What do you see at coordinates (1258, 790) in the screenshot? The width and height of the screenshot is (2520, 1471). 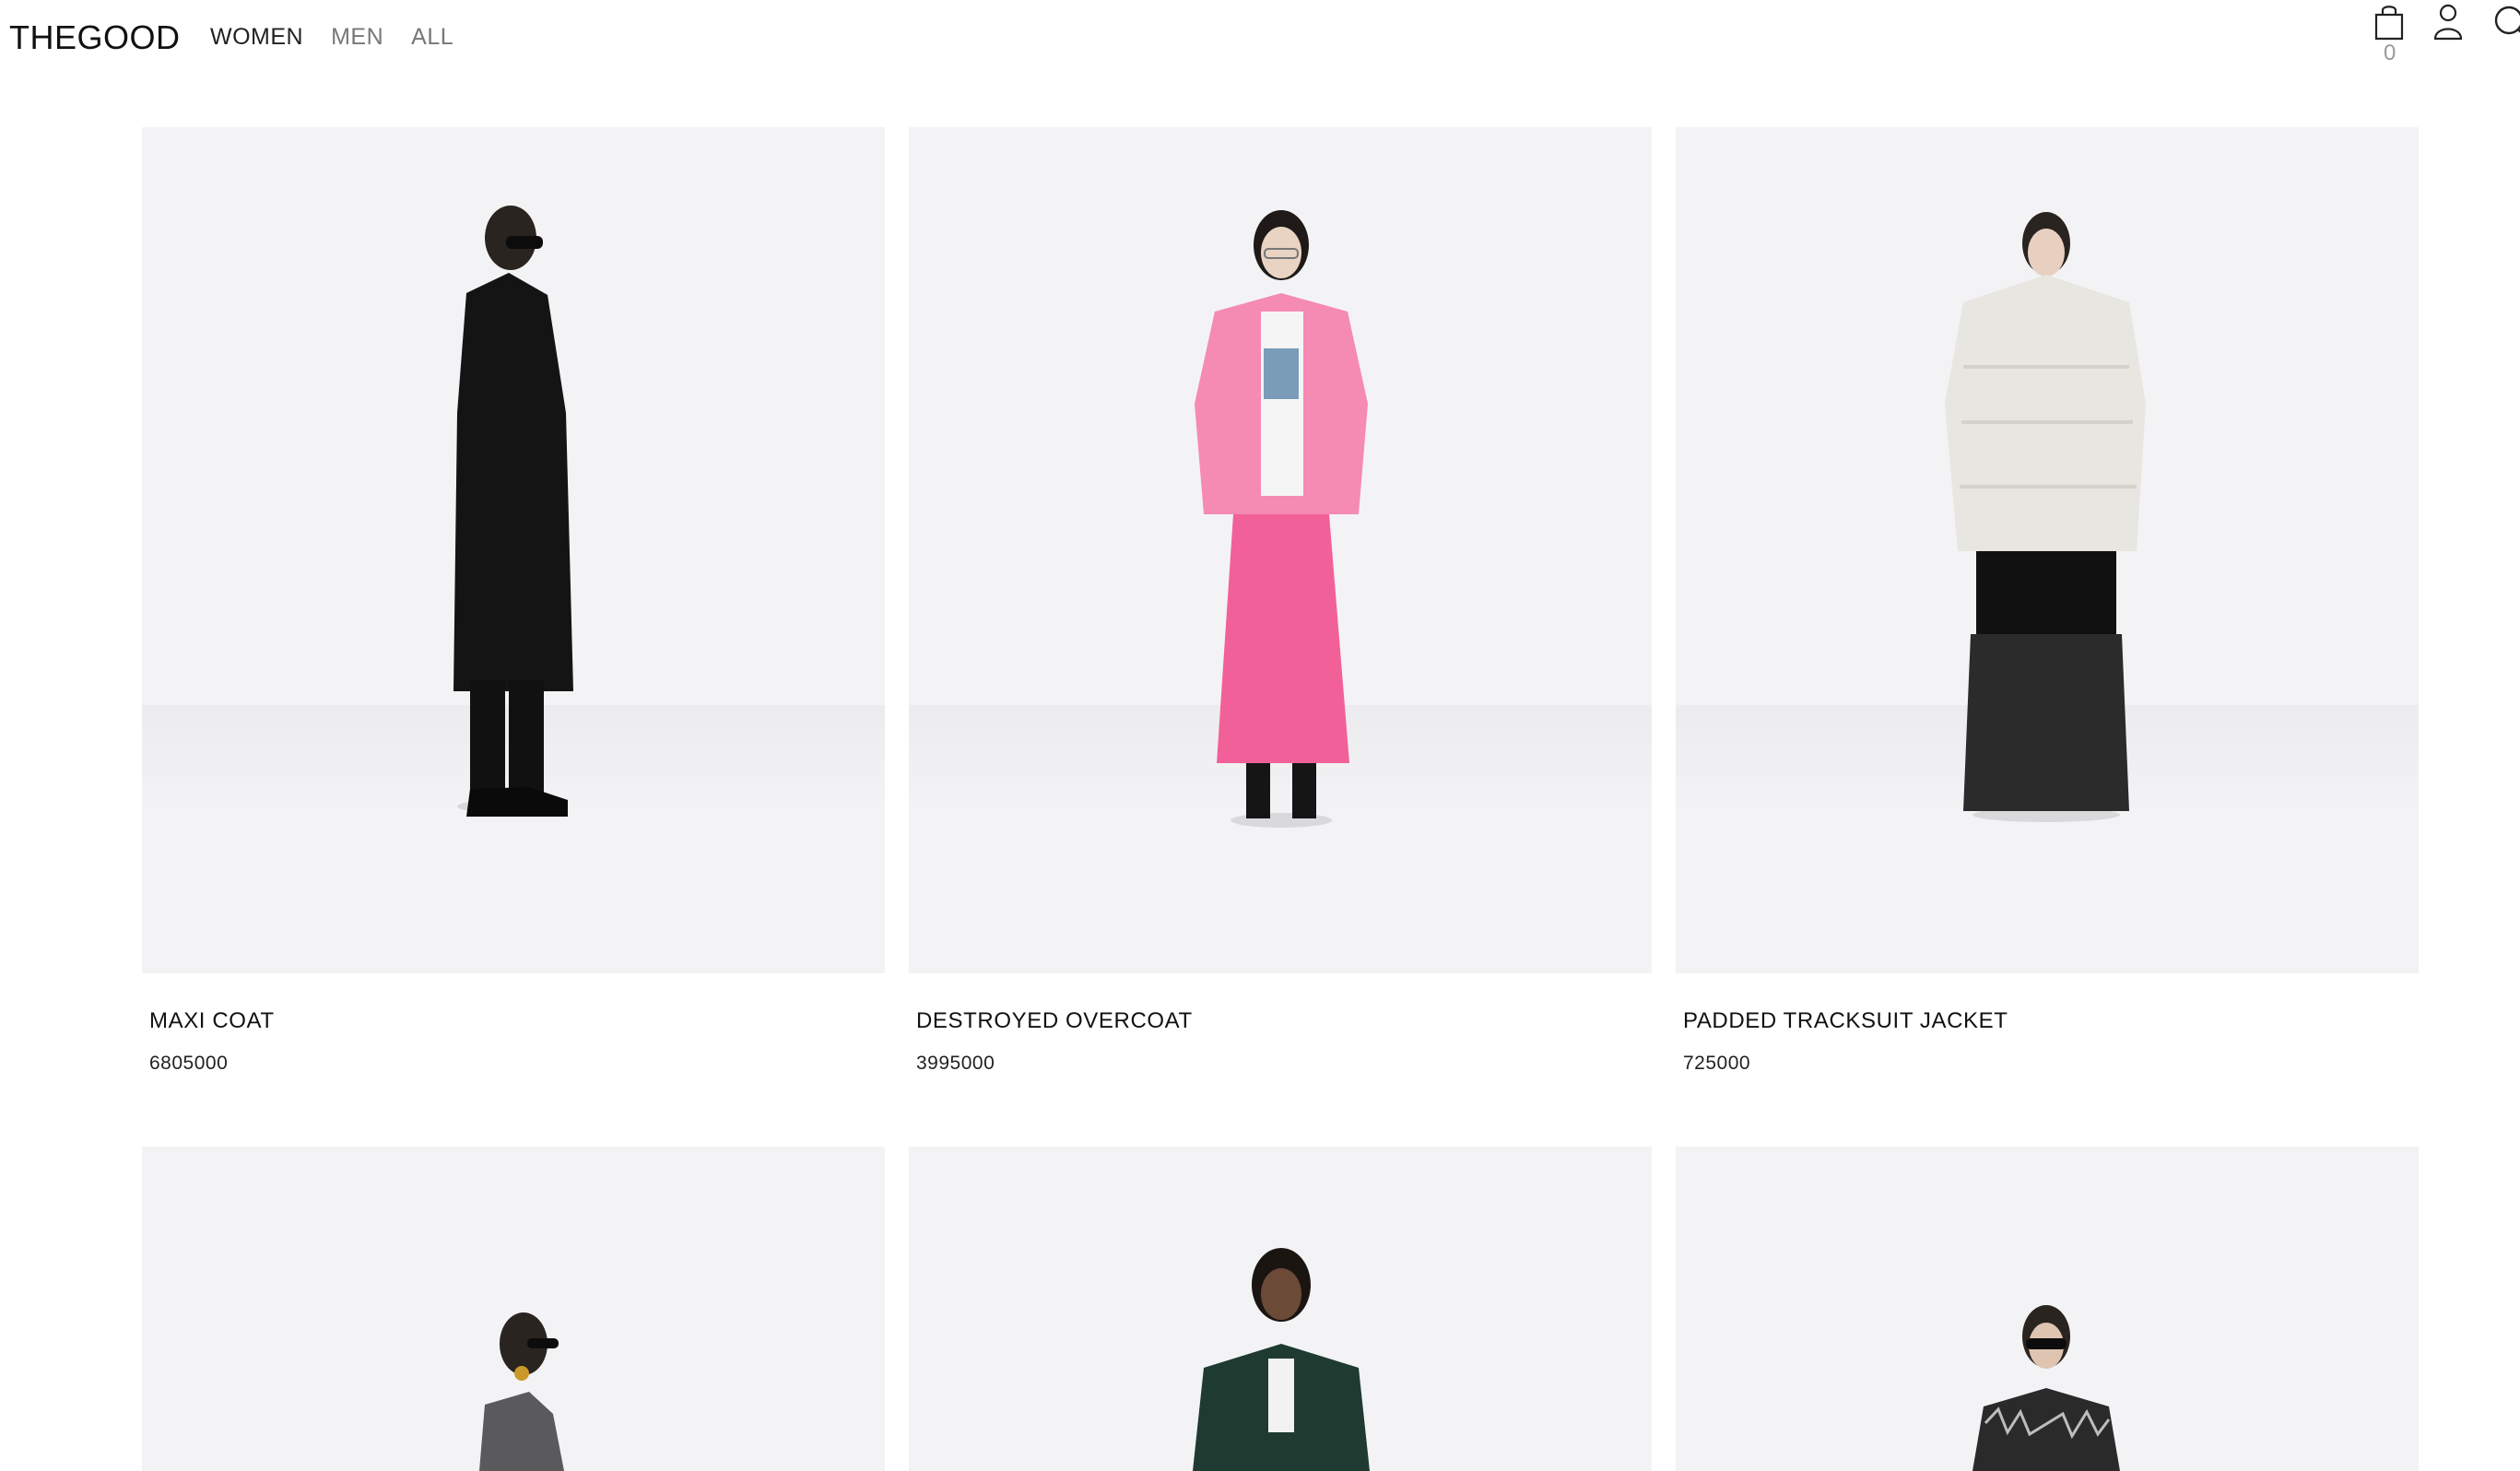 I see `figure-boot-left` at bounding box center [1258, 790].